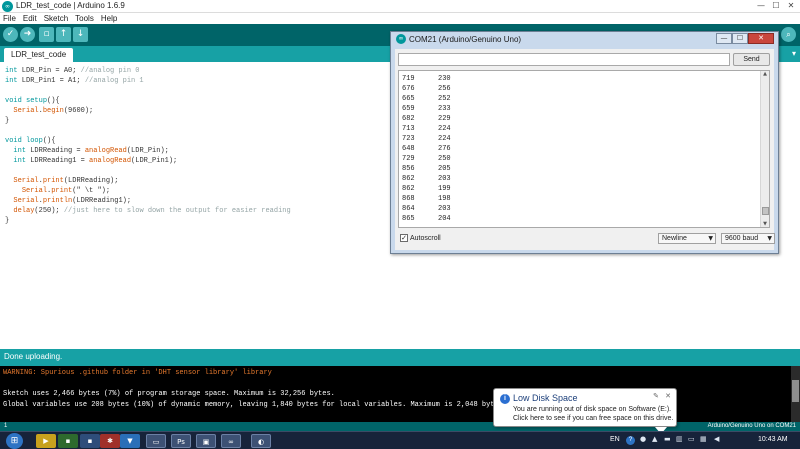  I want to click on drive-icon: ▬, so click(667, 439).